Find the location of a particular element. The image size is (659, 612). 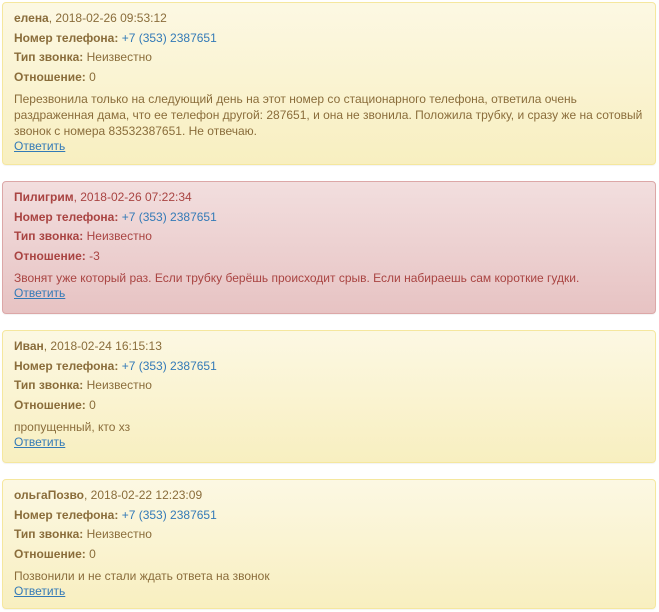

comment-text: пропущенный, кто хз is located at coordinates (72, 427).